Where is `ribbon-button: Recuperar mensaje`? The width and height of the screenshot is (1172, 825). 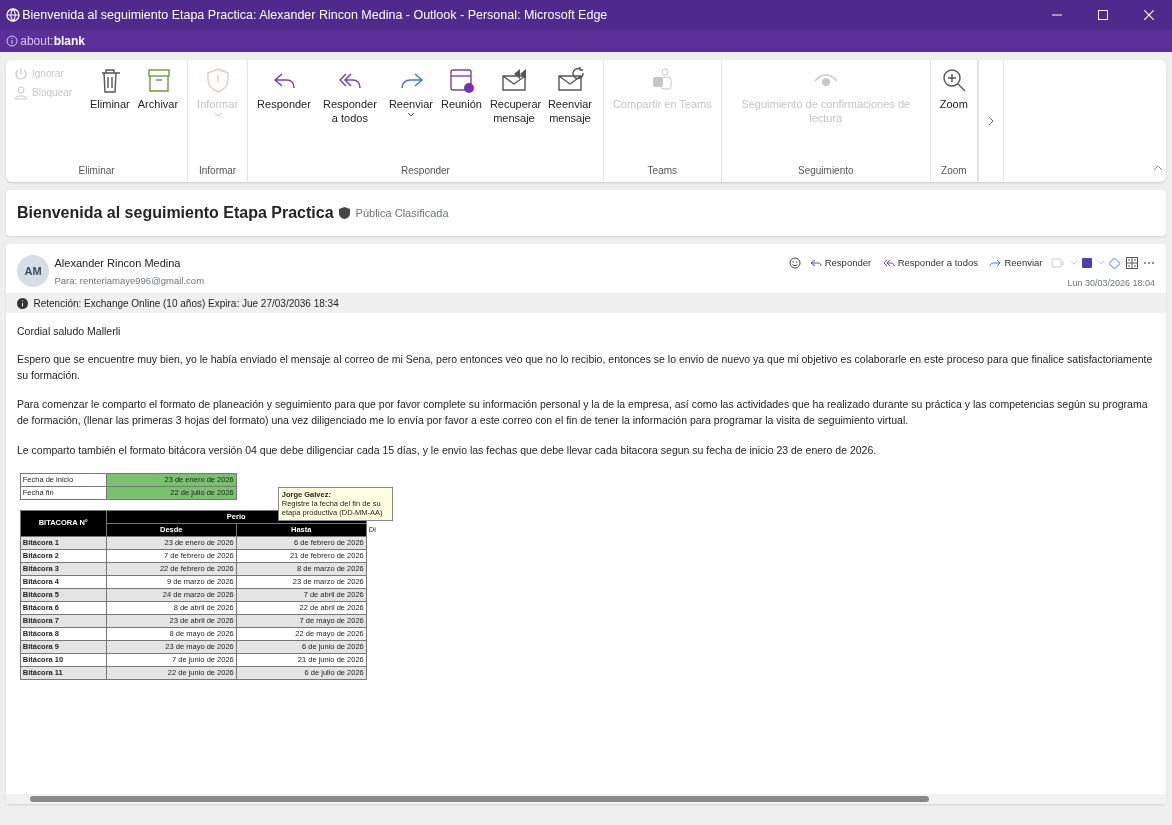 ribbon-button: Recuperar mensaje is located at coordinates (513, 96).